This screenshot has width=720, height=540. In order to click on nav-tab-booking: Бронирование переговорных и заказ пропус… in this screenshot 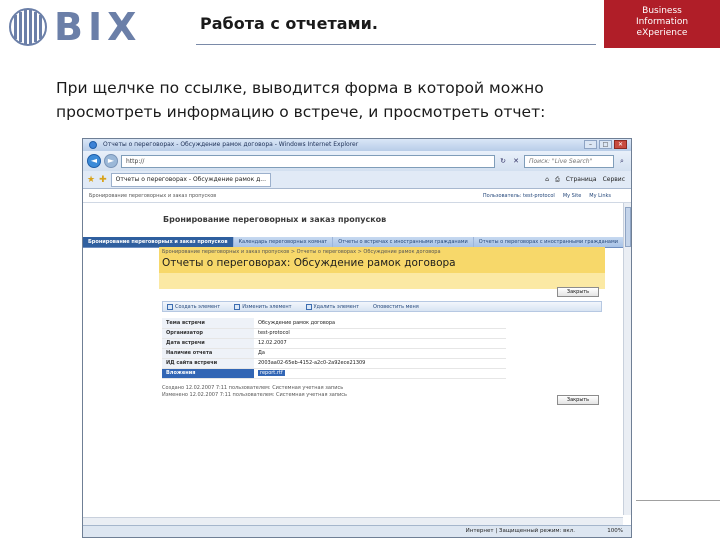, I will do `click(158, 242)`.